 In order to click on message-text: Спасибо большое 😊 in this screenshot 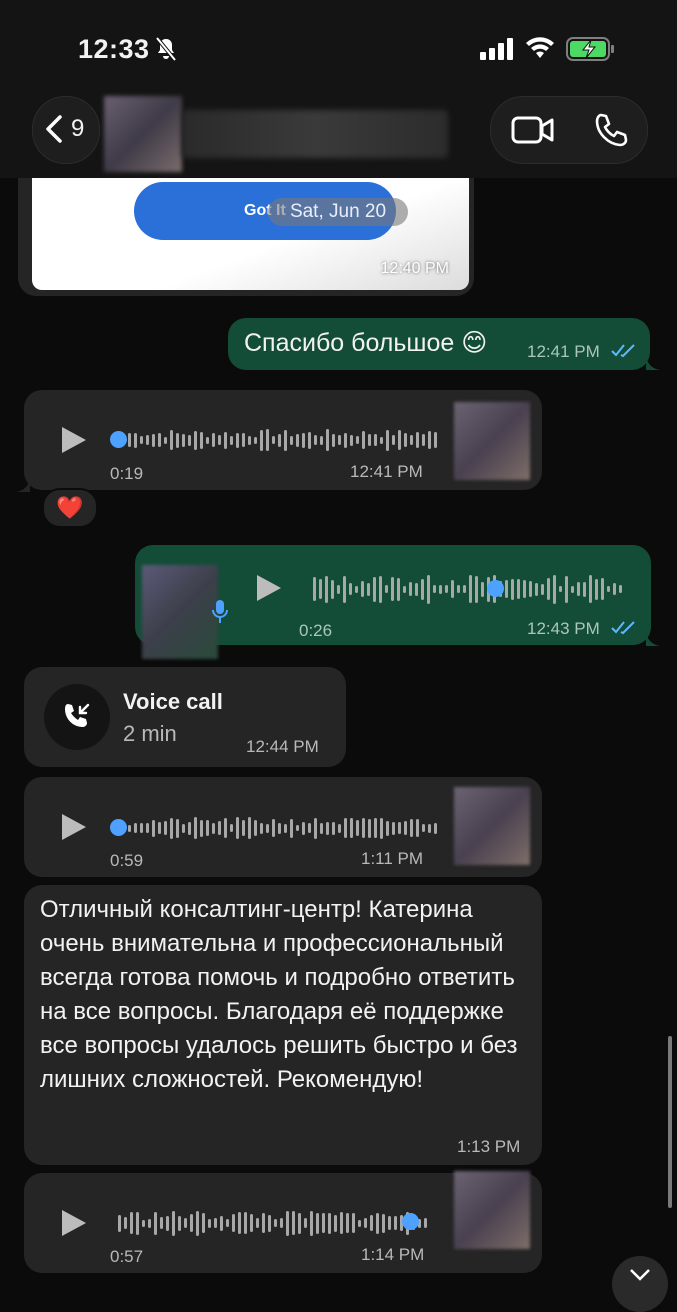, I will do `click(366, 343)`.